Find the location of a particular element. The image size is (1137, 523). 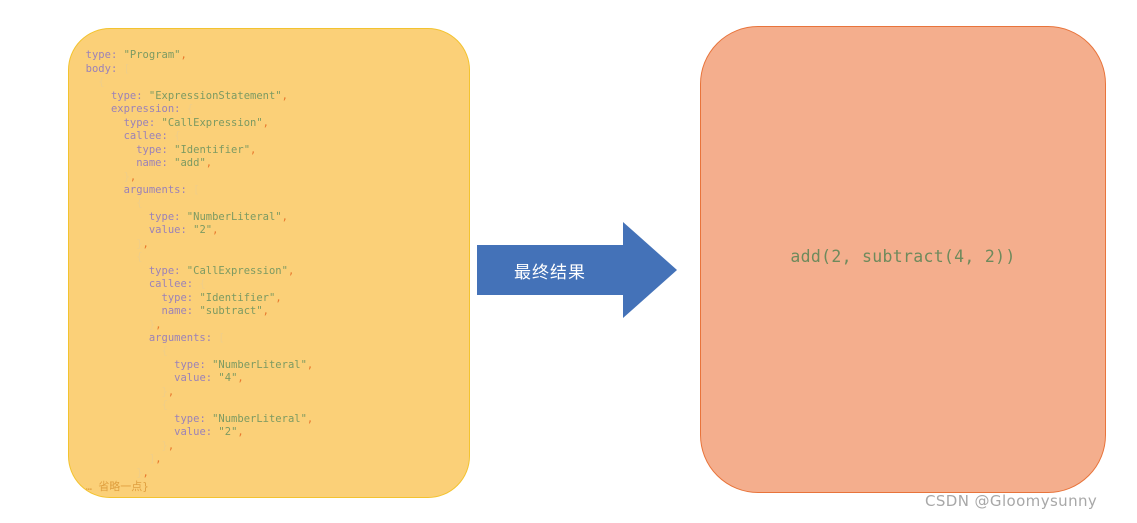

code-token-str: "4" is located at coordinates (228, 378).